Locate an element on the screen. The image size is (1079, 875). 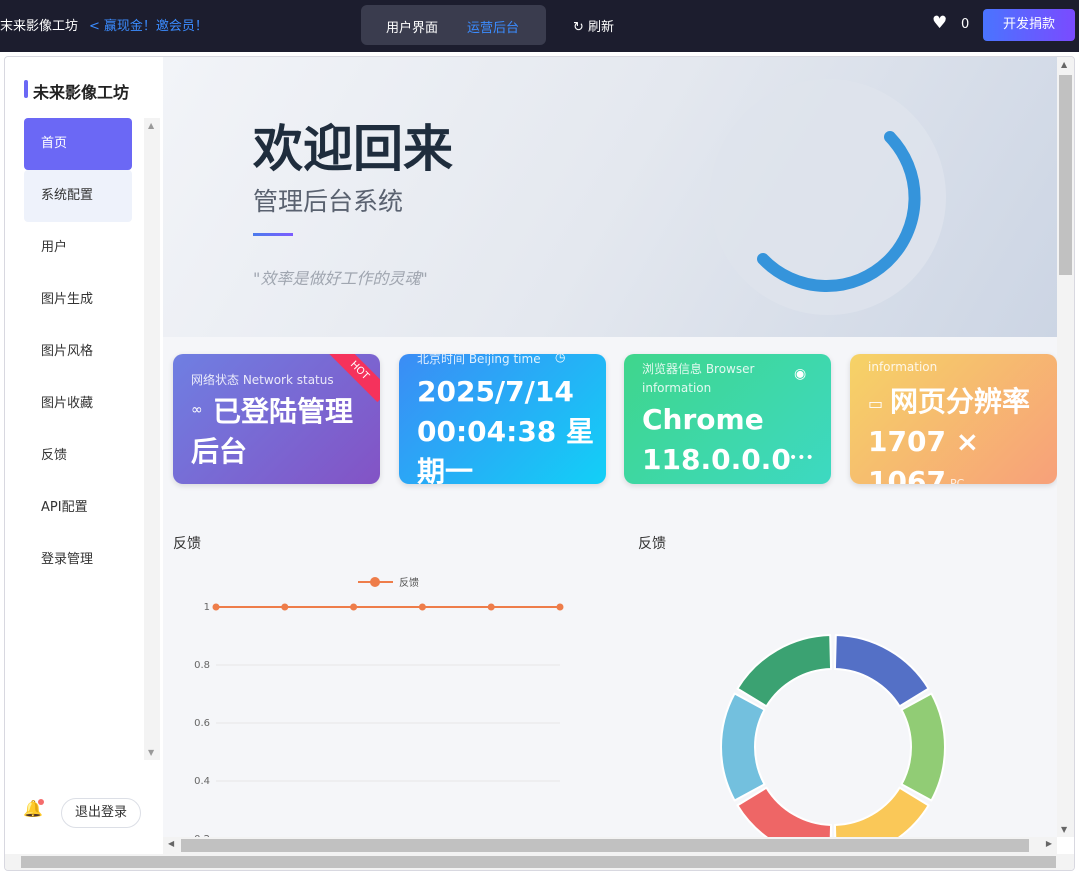
sidebar-title: 未来影像工坊 is located at coordinates (76, 91).